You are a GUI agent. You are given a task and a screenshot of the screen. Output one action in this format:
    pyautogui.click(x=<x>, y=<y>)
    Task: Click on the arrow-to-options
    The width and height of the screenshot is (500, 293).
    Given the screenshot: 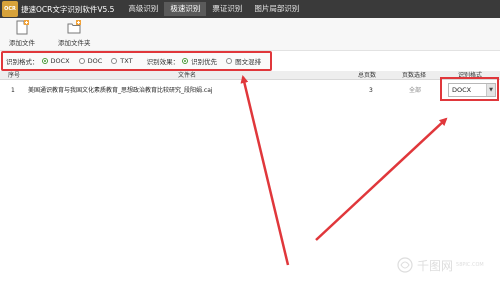 What is the action you would take?
    pyautogui.click(x=265, y=170)
    